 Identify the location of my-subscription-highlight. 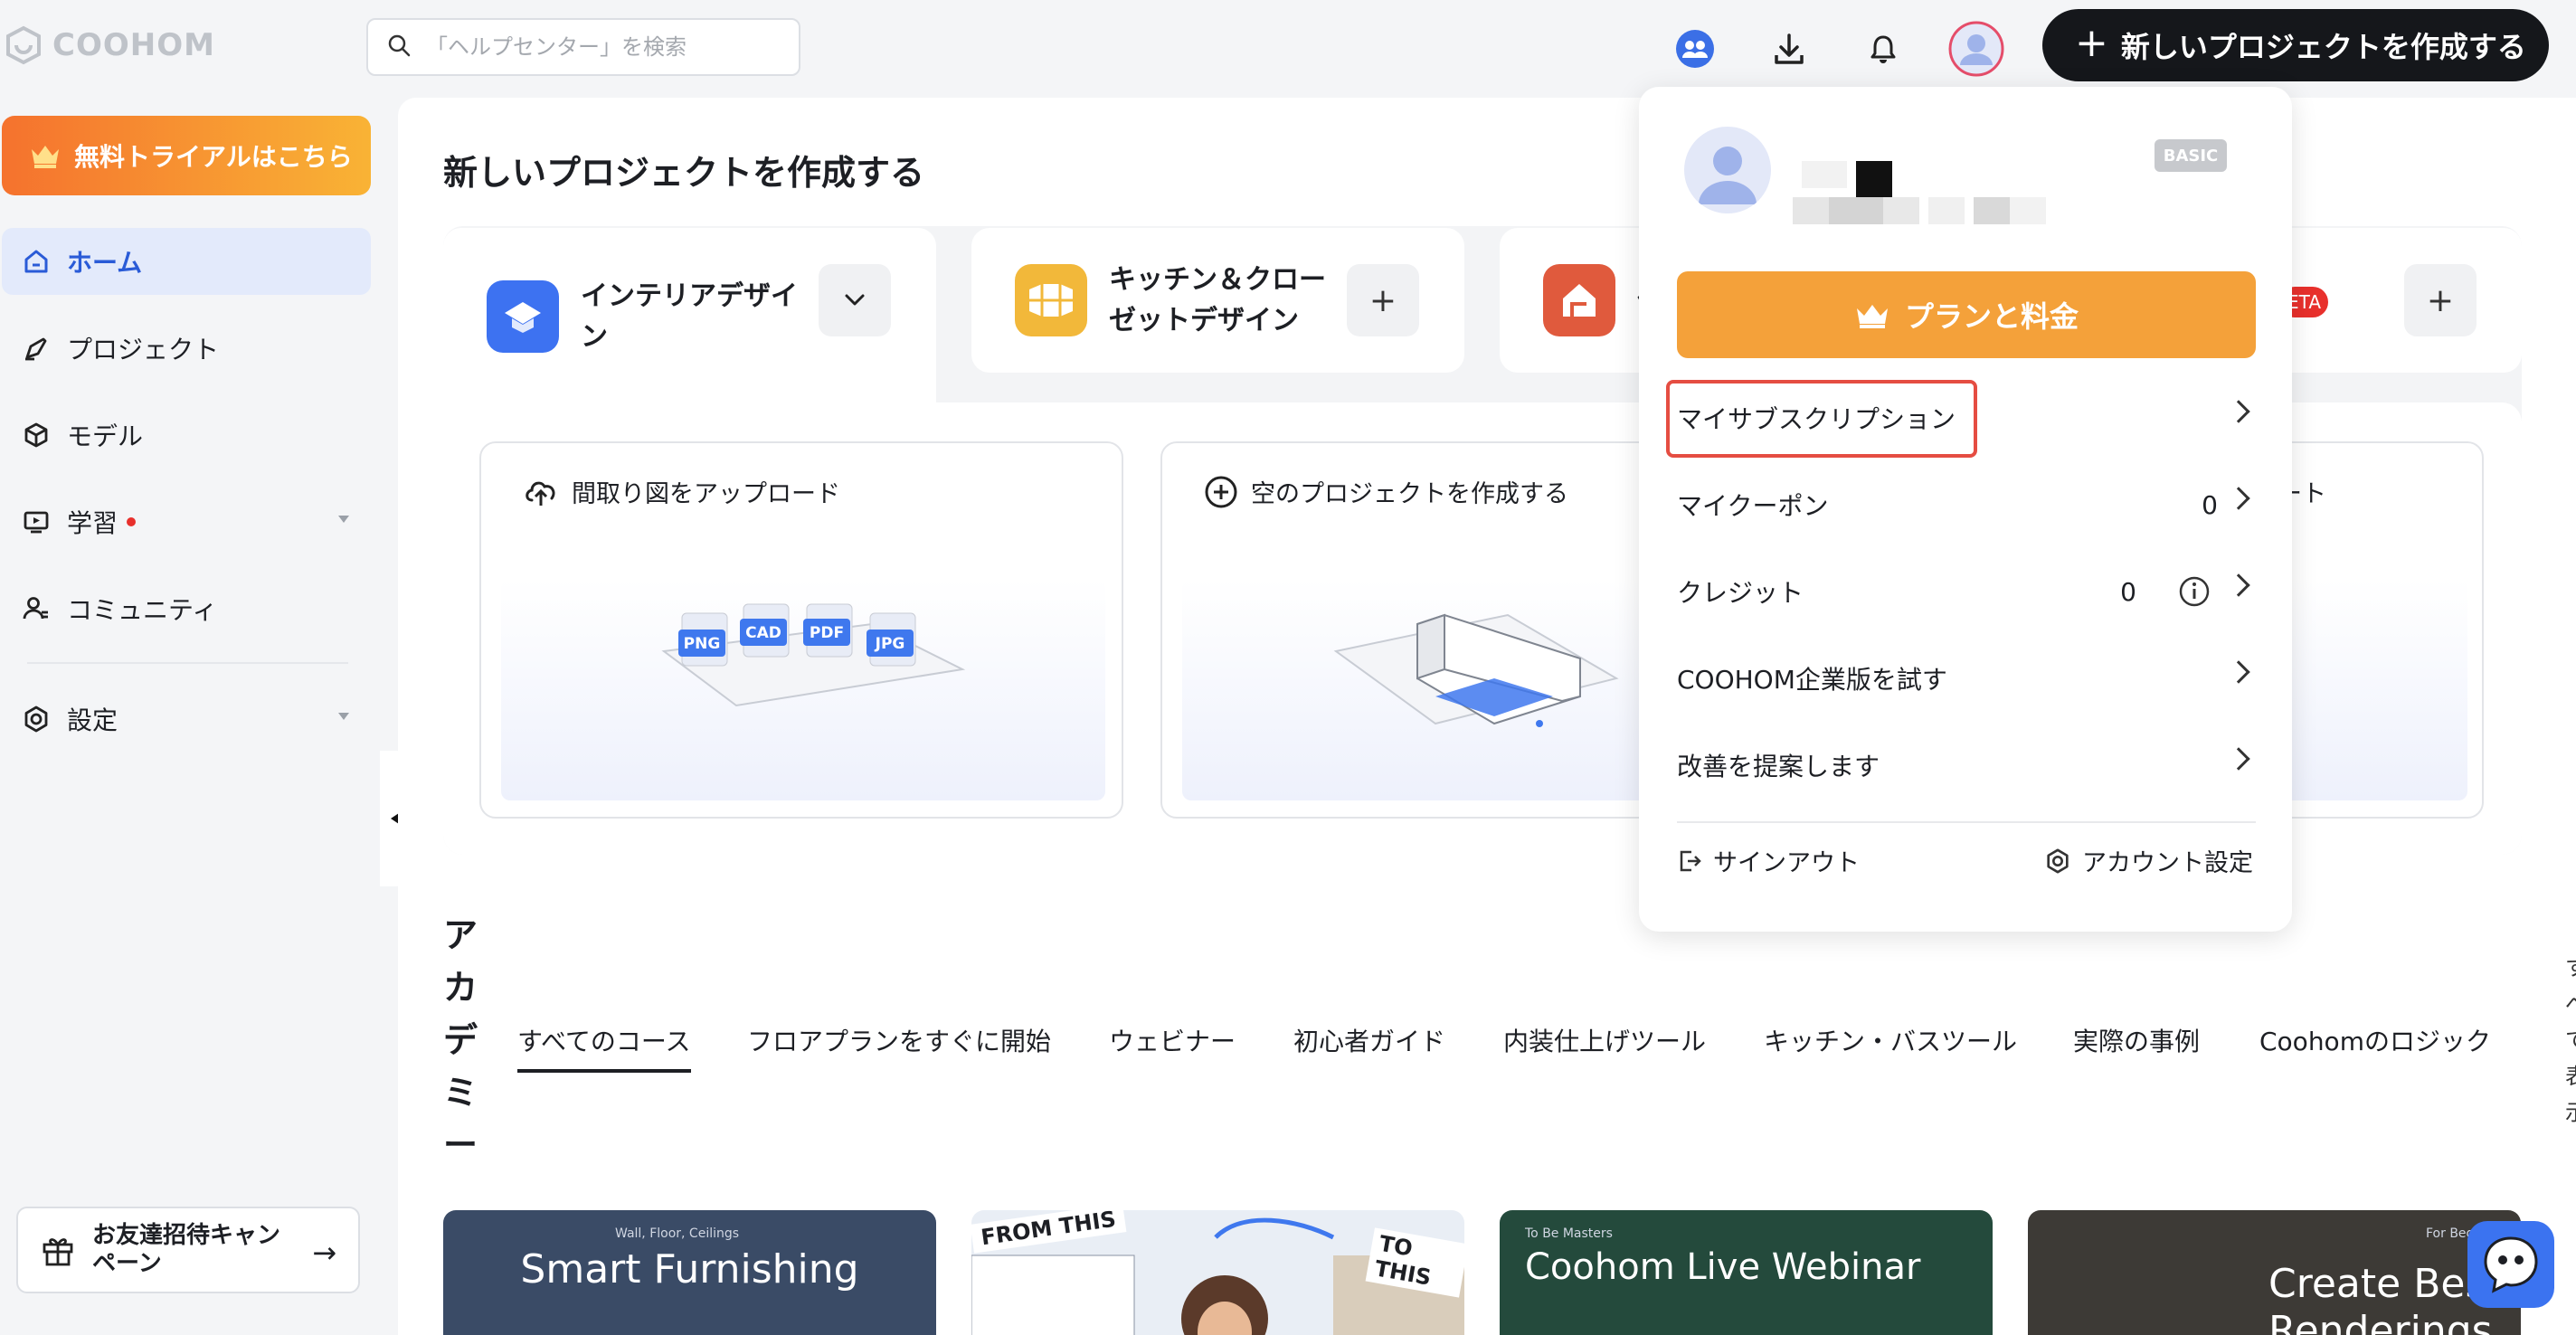
(1822, 419).